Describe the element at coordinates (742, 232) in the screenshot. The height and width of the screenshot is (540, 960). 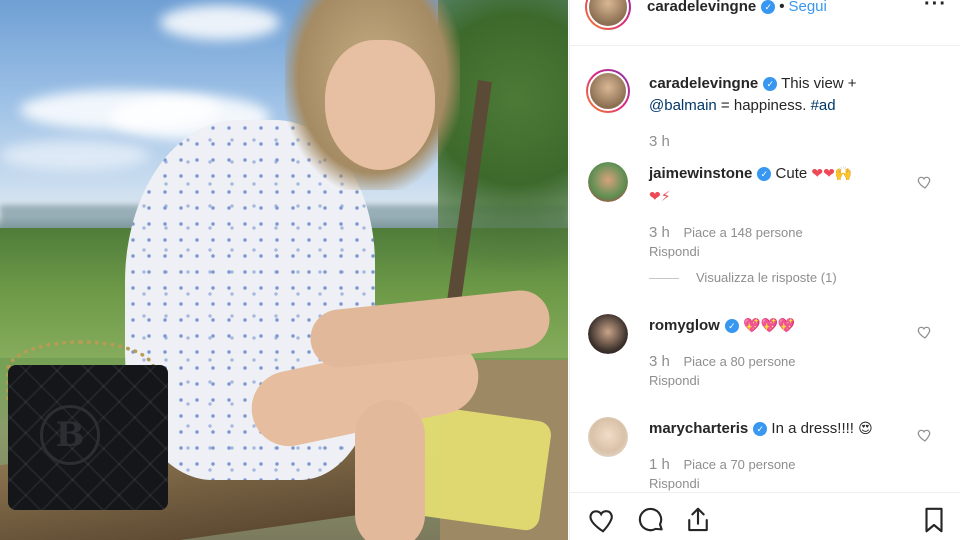
I see `comment-likes-count: Piace a 148 persone` at that location.